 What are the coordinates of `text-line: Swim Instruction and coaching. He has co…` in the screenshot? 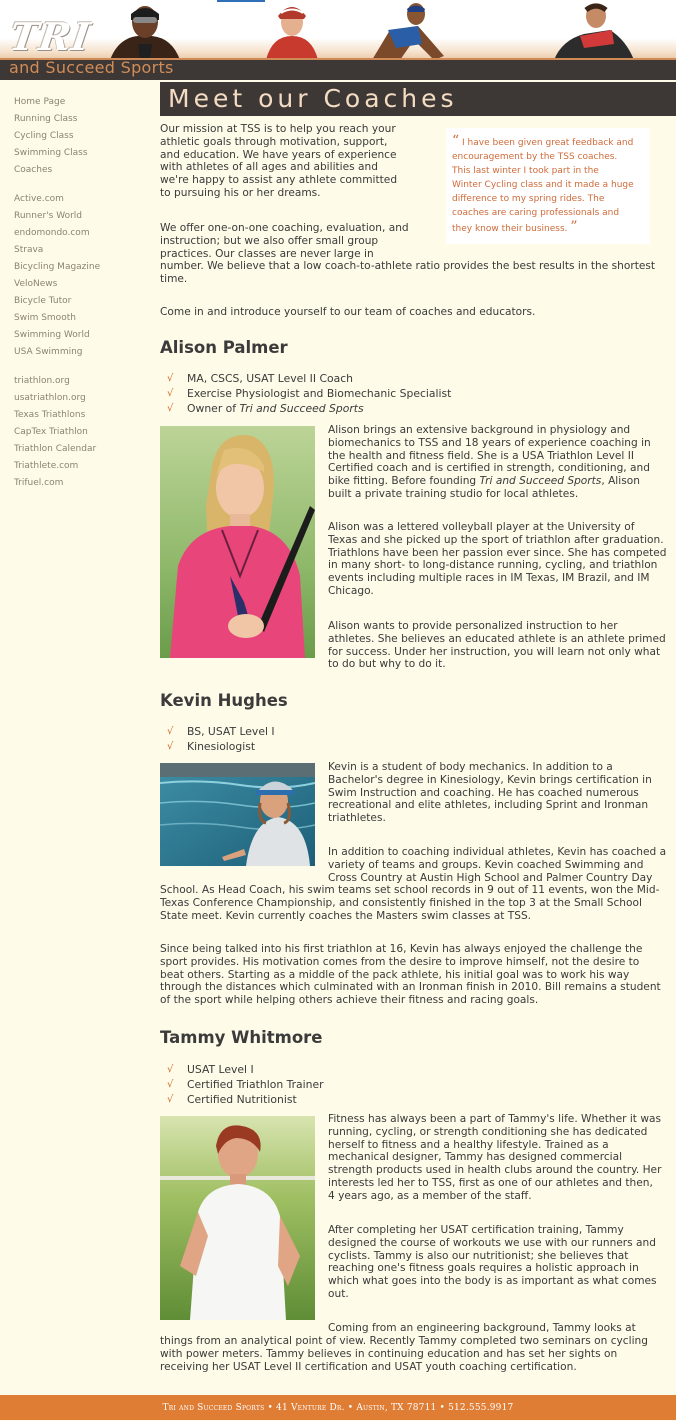 It's located at (483, 792).